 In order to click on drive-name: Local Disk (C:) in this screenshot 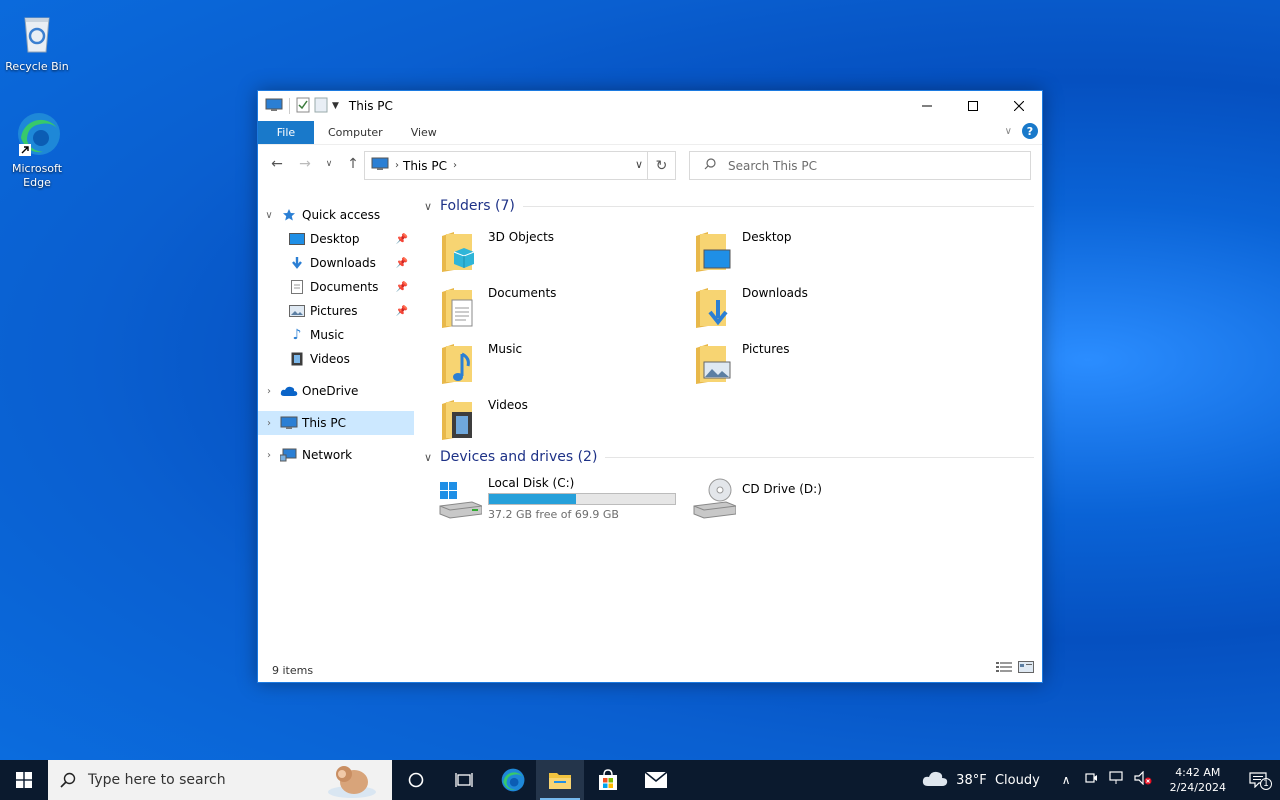, I will do `click(531, 483)`.